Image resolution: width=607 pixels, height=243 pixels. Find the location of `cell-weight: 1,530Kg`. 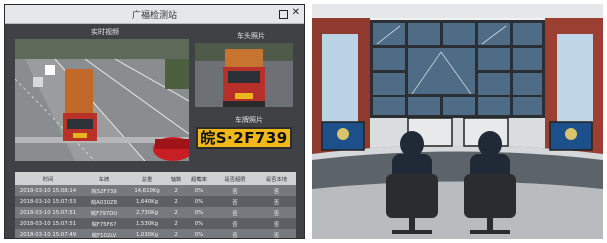

cell-weight: 1,530Kg is located at coordinates (147, 223).